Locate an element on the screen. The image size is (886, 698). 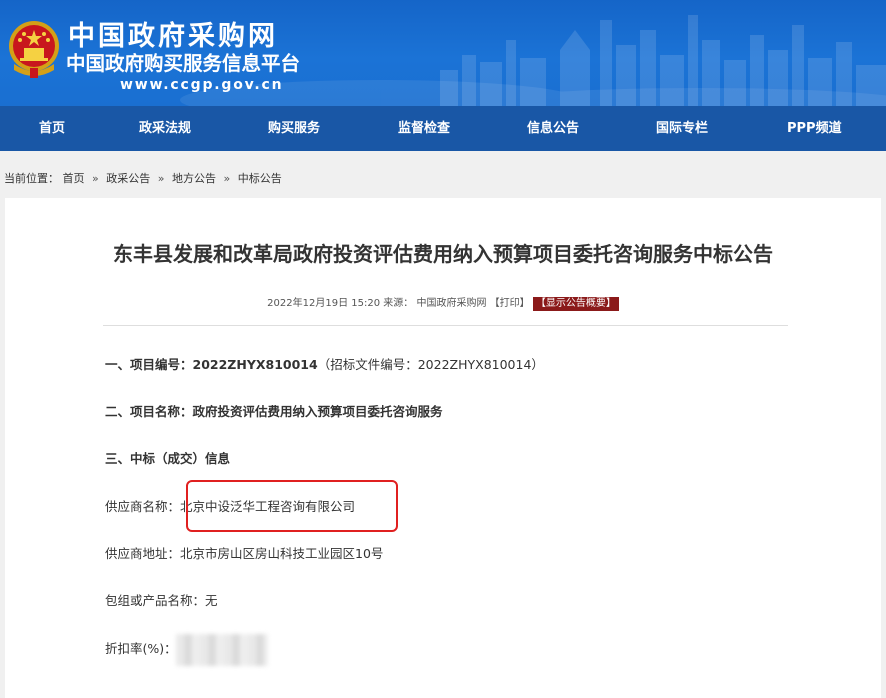
package-line: 包组或产品名称：无 is located at coordinates (161, 601).